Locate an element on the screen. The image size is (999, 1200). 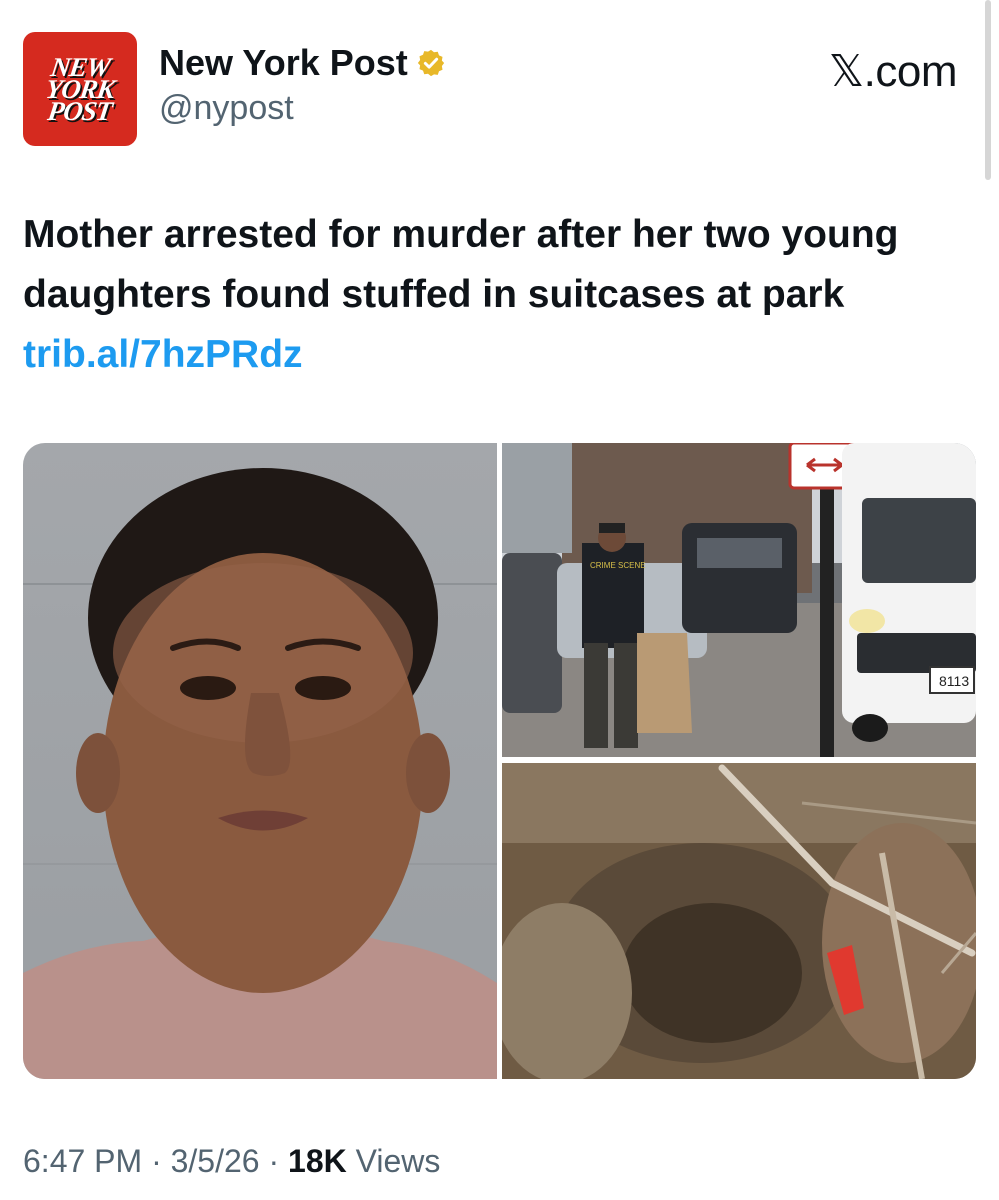
account-handle: @nypost is located at coordinates (302, 108).